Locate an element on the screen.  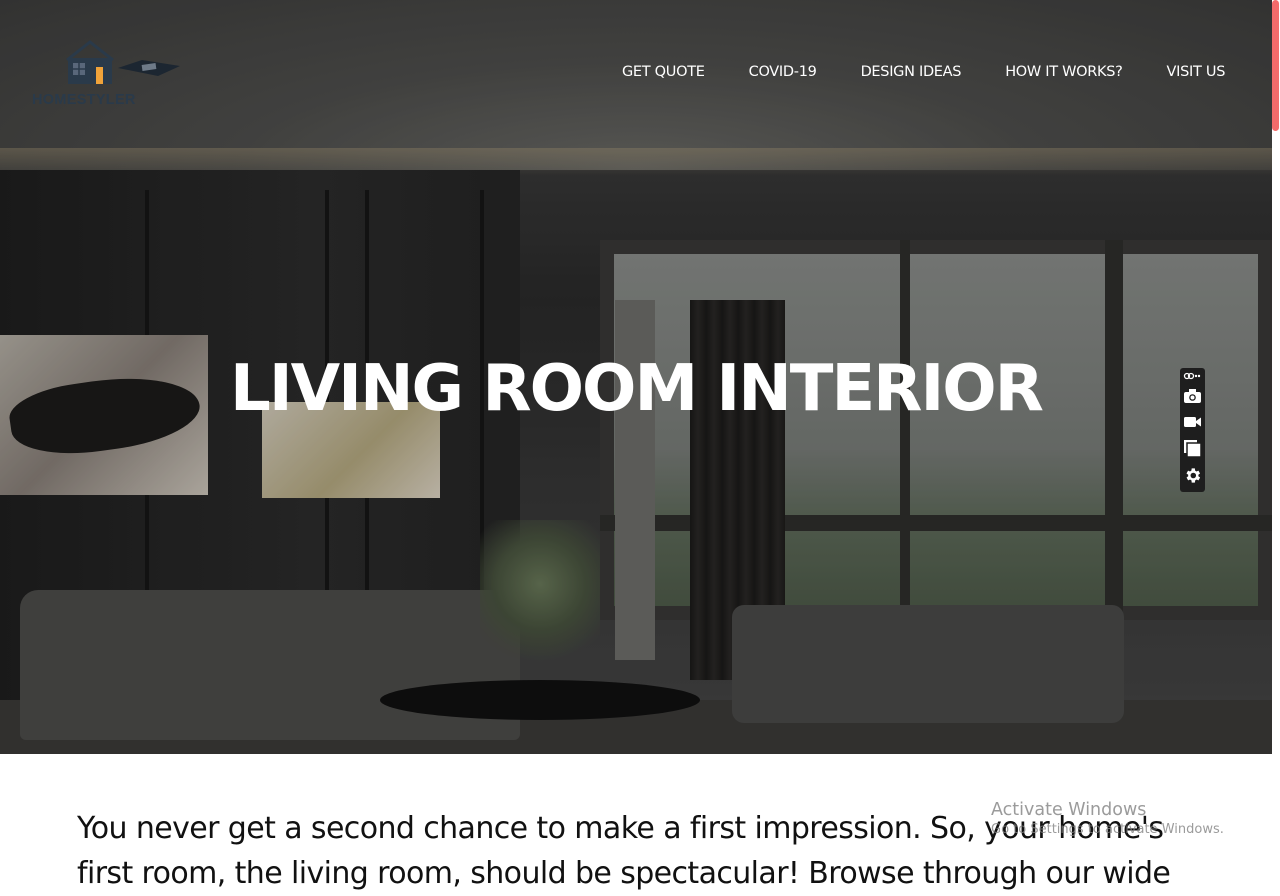
nav-get-quote: GET QUOTE is located at coordinates (663, 76).